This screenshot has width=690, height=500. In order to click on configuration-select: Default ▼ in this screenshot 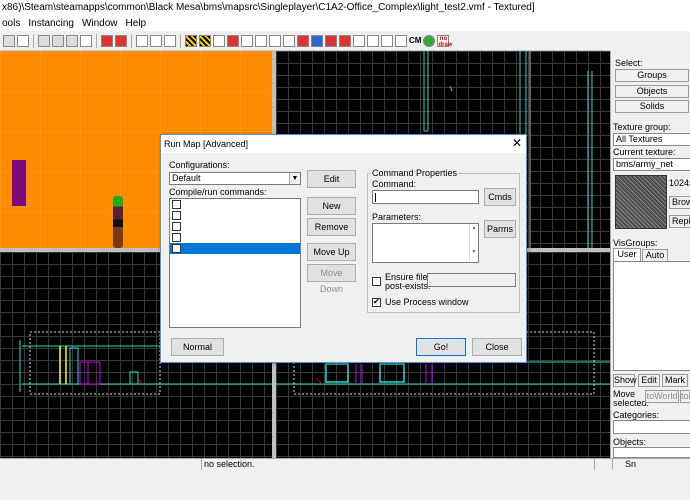, I will do `click(235, 178)`.